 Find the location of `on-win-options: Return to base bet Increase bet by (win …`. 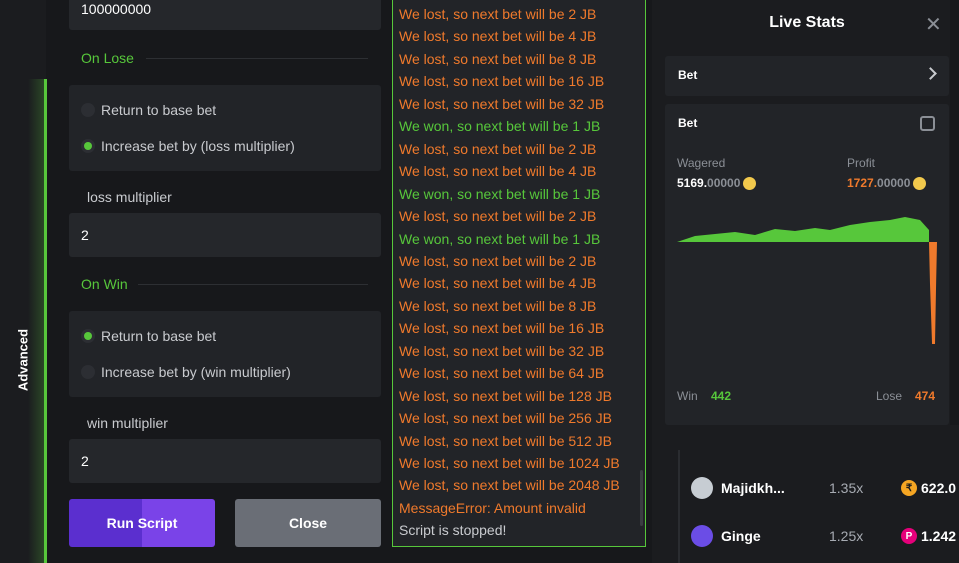

on-win-options: Return to base bet Increase bet by (win … is located at coordinates (225, 354).